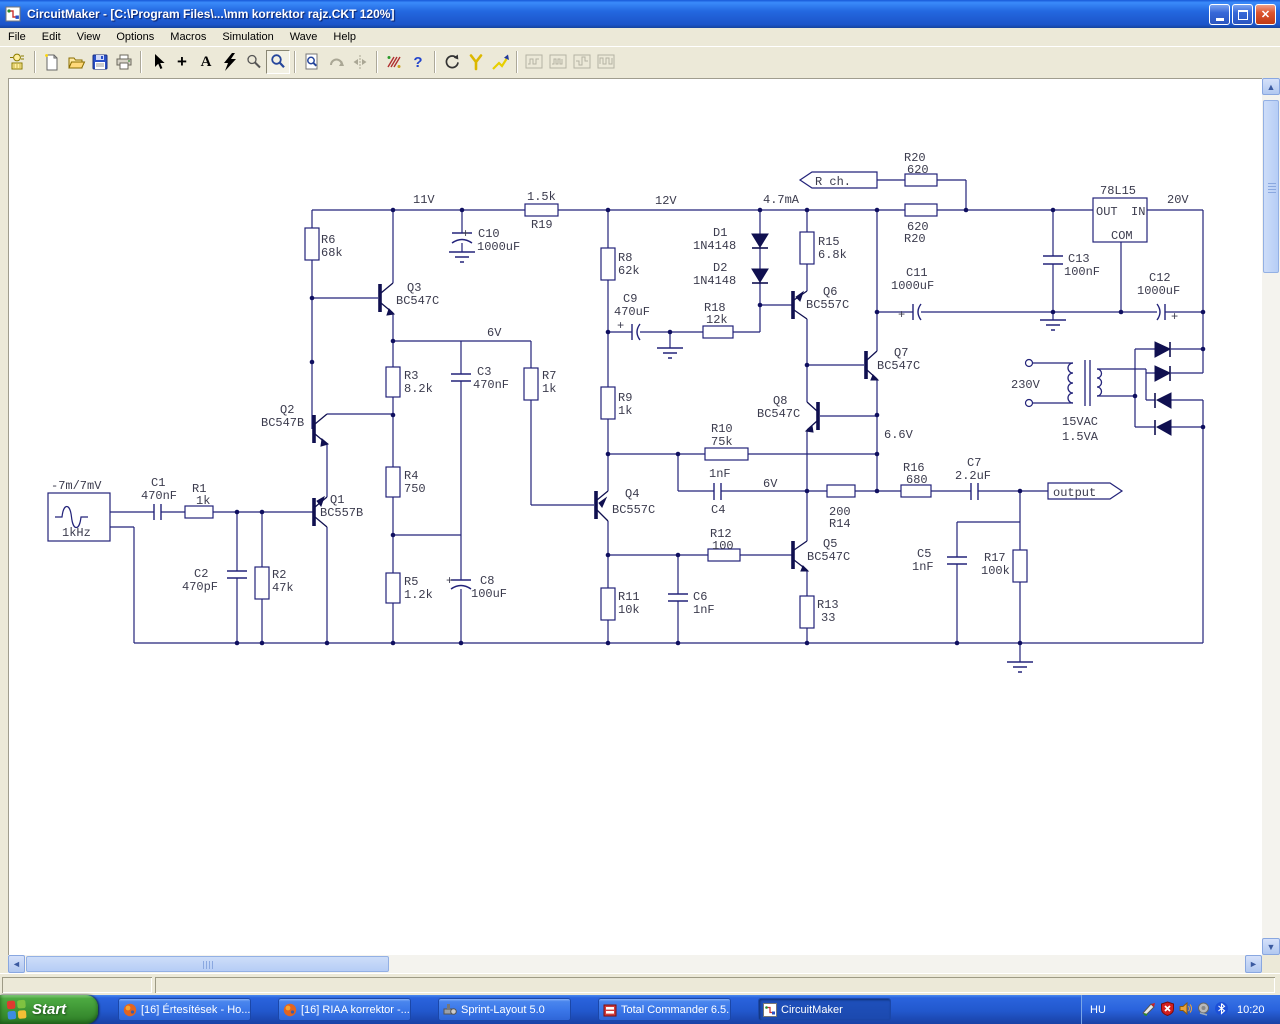 The width and height of the screenshot is (1280, 1024). I want to click on audio-device-icon, so click(1203, 1010).